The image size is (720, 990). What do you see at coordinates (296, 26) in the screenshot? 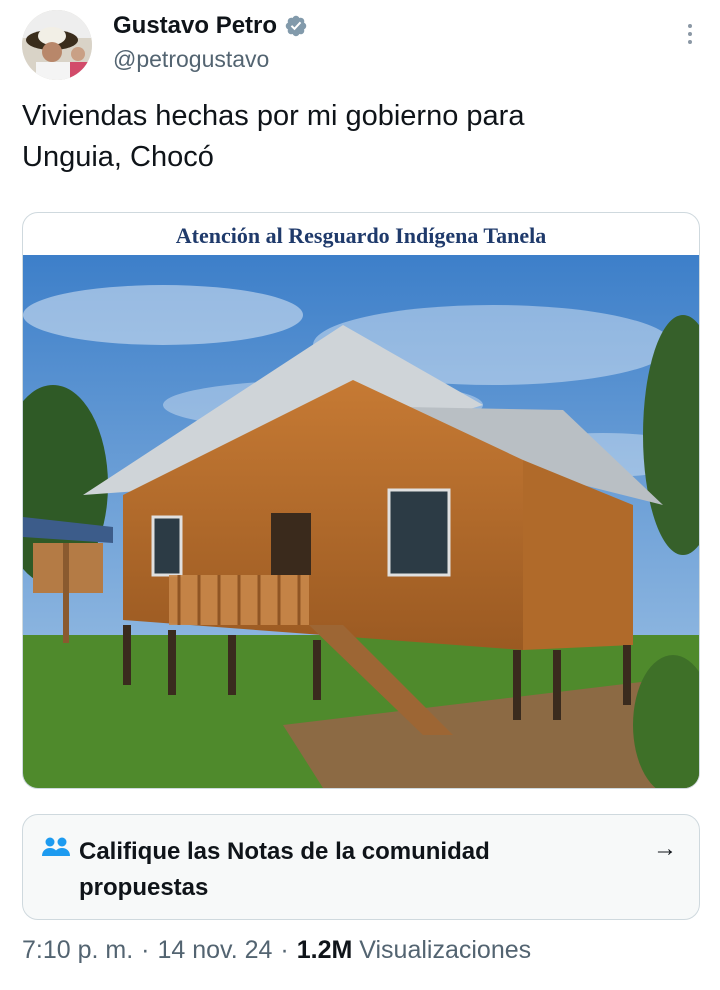
I see `verified-badge-icon` at bounding box center [296, 26].